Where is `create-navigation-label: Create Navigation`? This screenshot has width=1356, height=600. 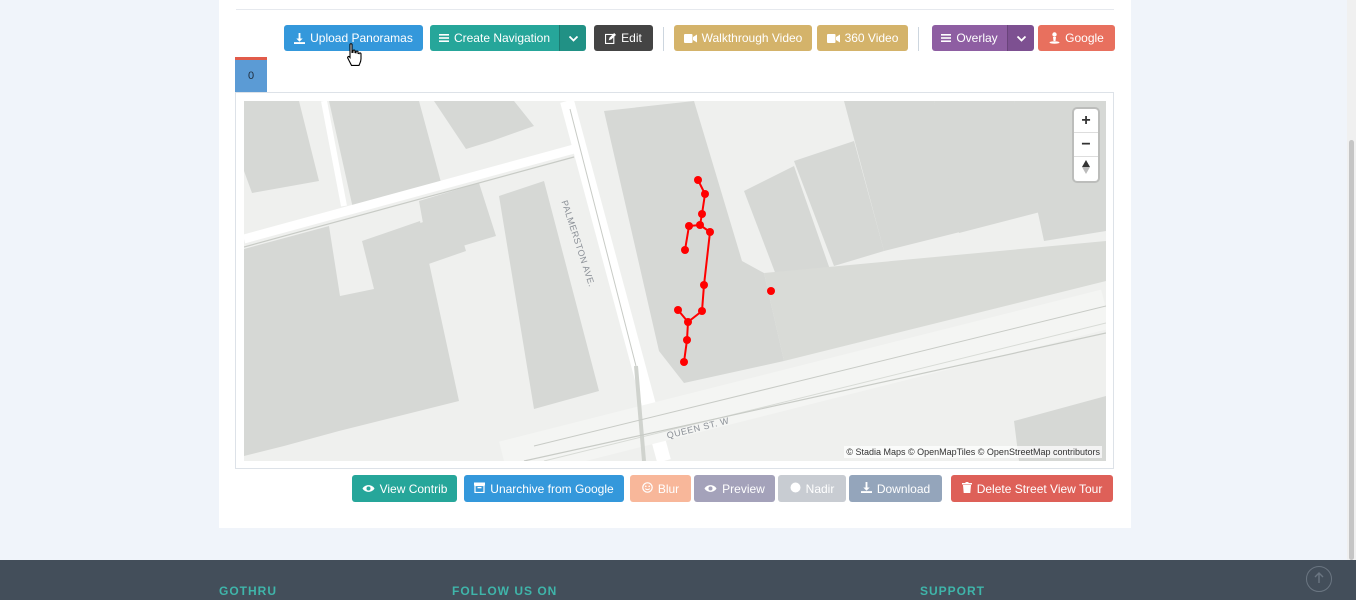
create-navigation-label: Create Navigation is located at coordinates (502, 38).